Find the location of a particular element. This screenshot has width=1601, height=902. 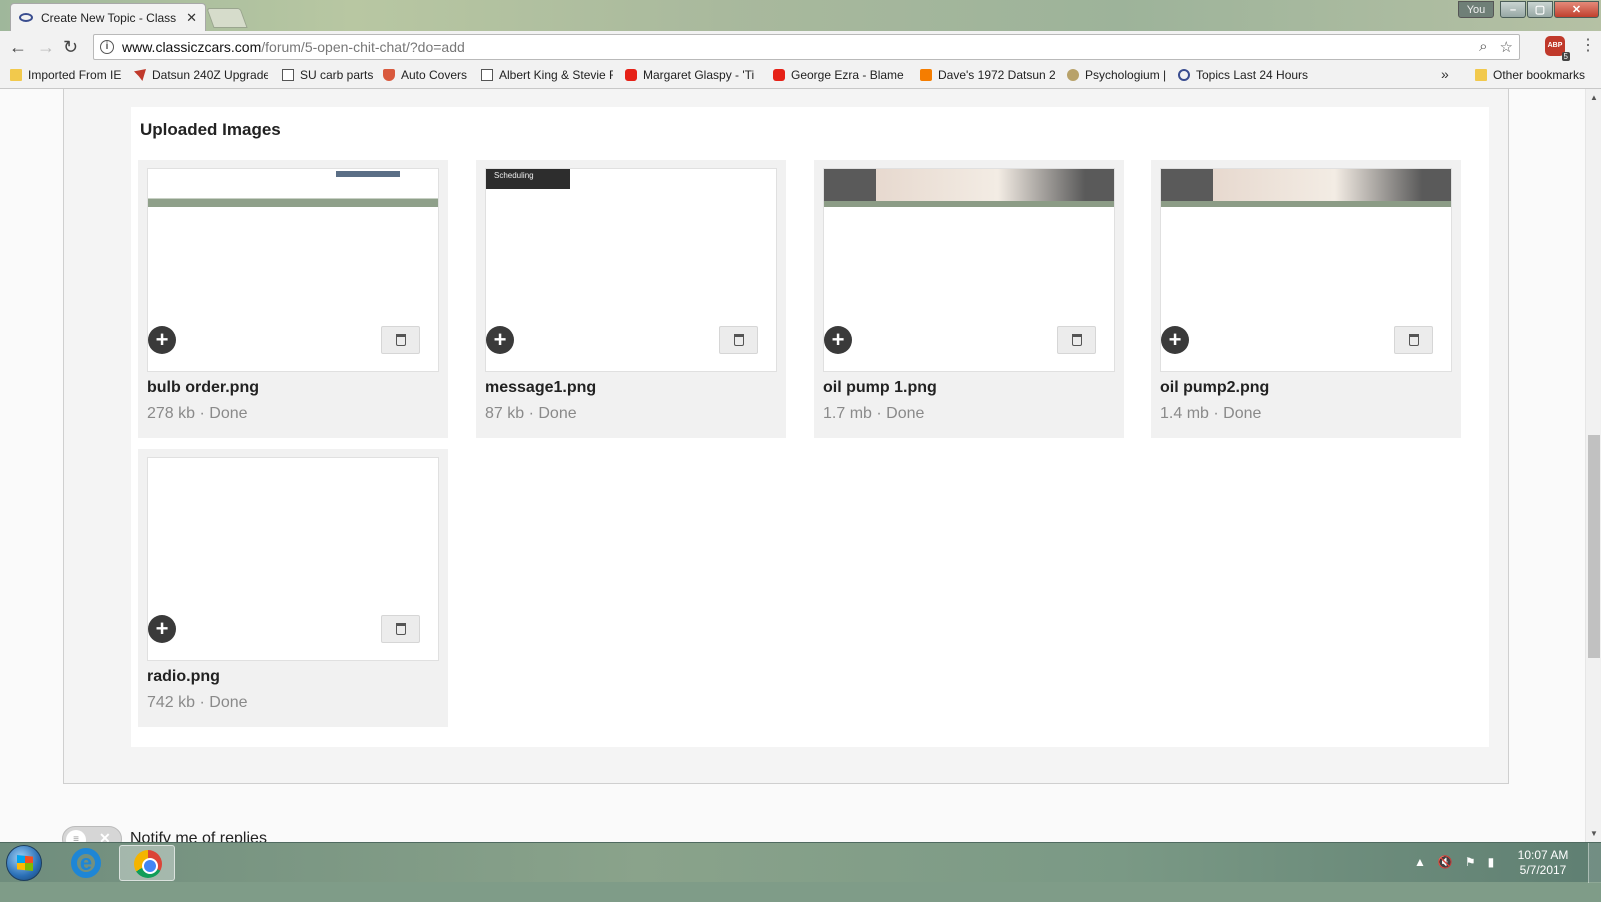

window-close-button: ✕ is located at coordinates (1576, 9).